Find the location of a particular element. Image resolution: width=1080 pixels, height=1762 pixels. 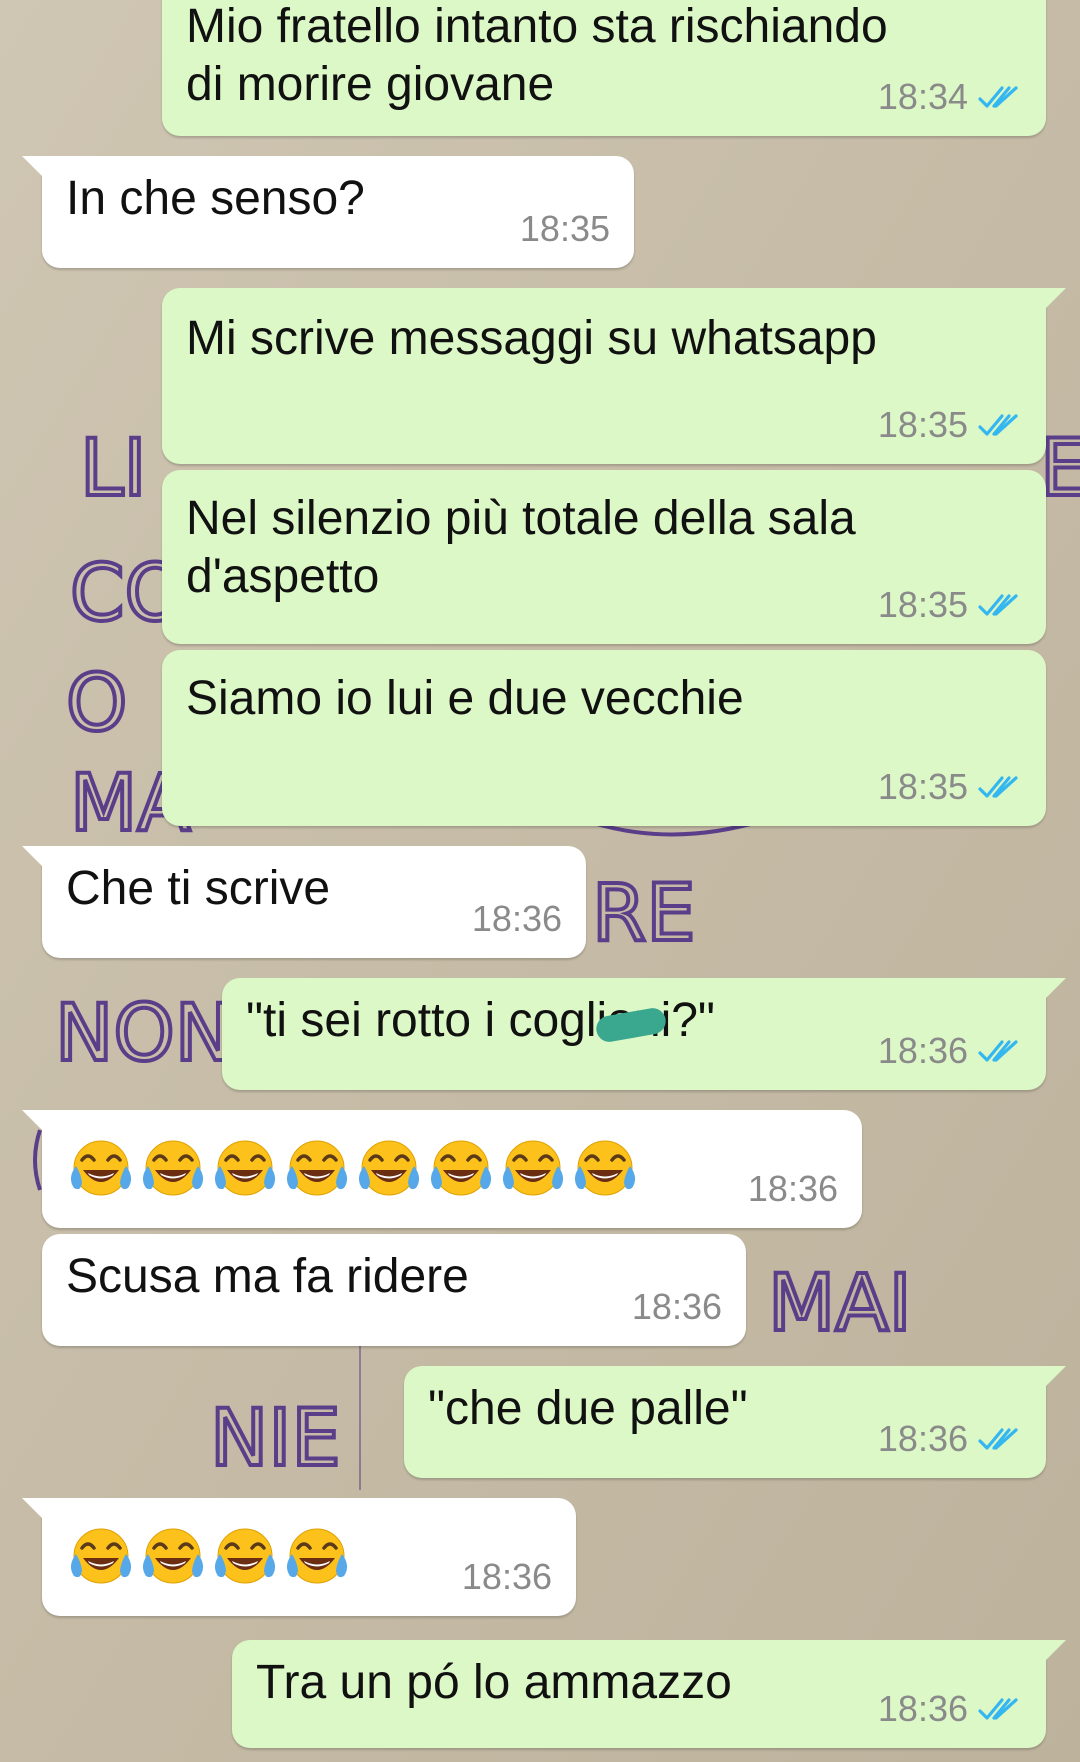

message-outgoing: "ti sei rotto i coglioni?" 18:36 is located at coordinates (644, 1034).